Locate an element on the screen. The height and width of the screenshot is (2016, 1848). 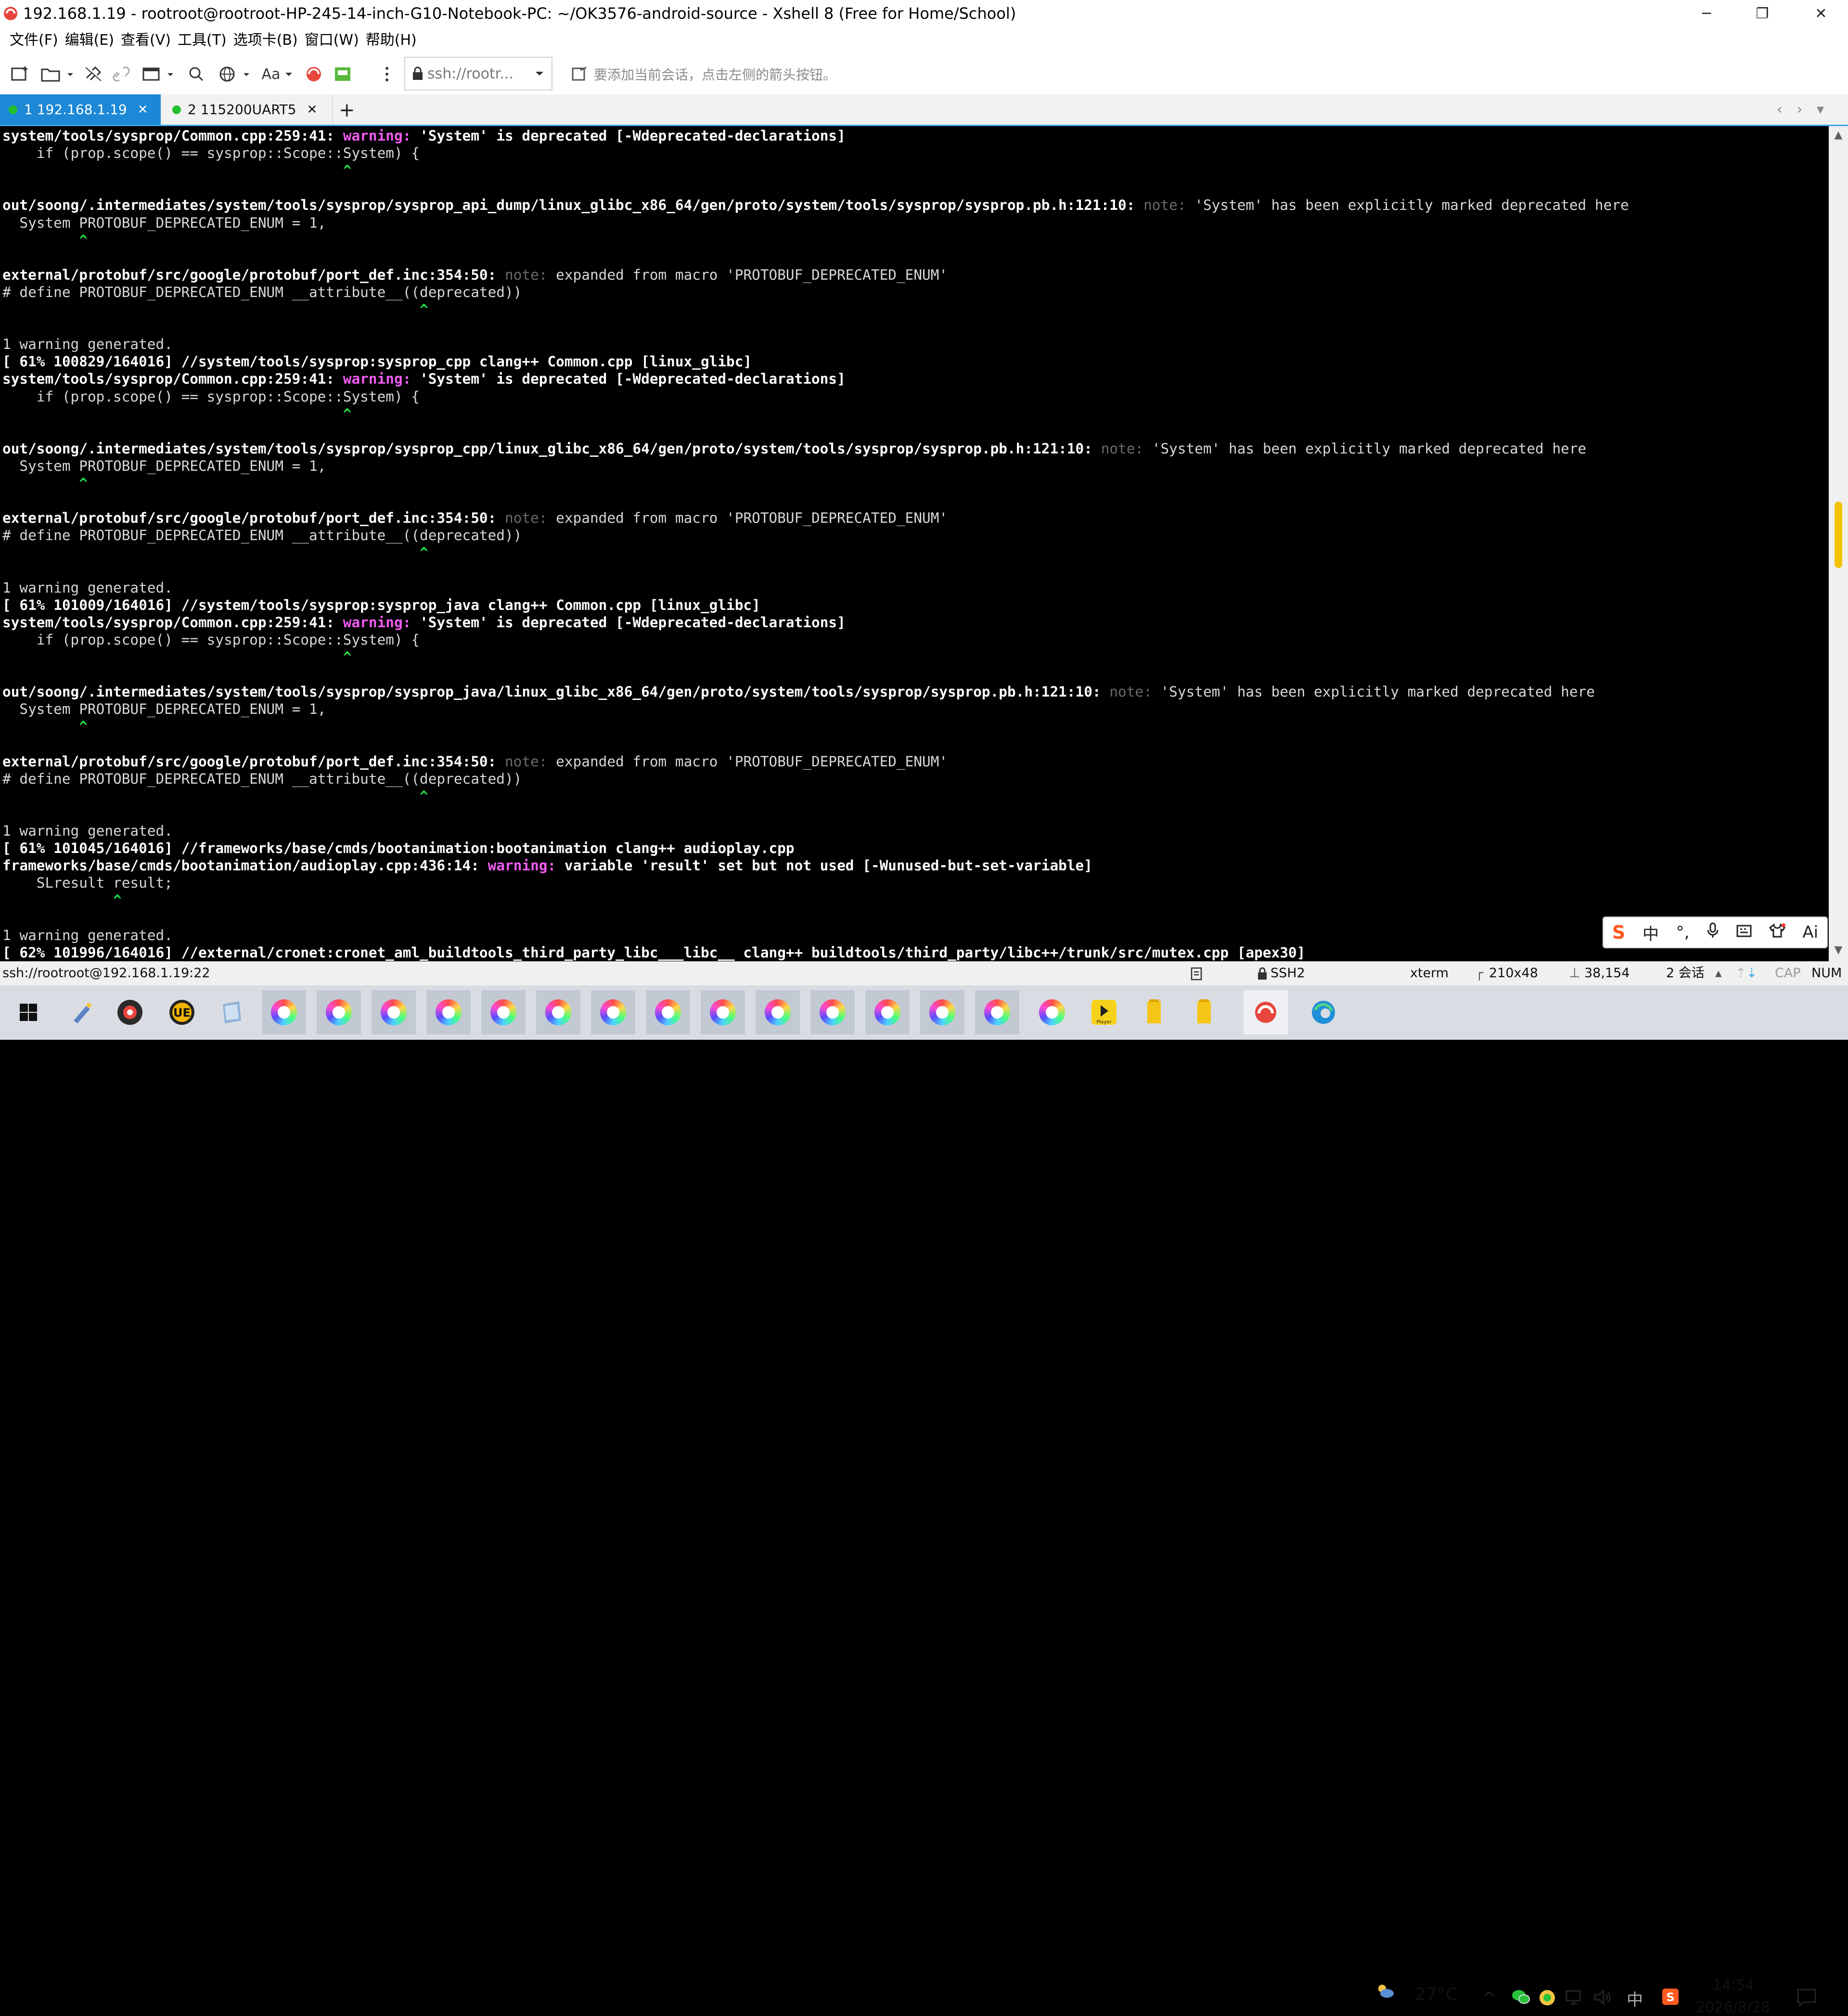
log-icon is located at coordinates (1197, 973).